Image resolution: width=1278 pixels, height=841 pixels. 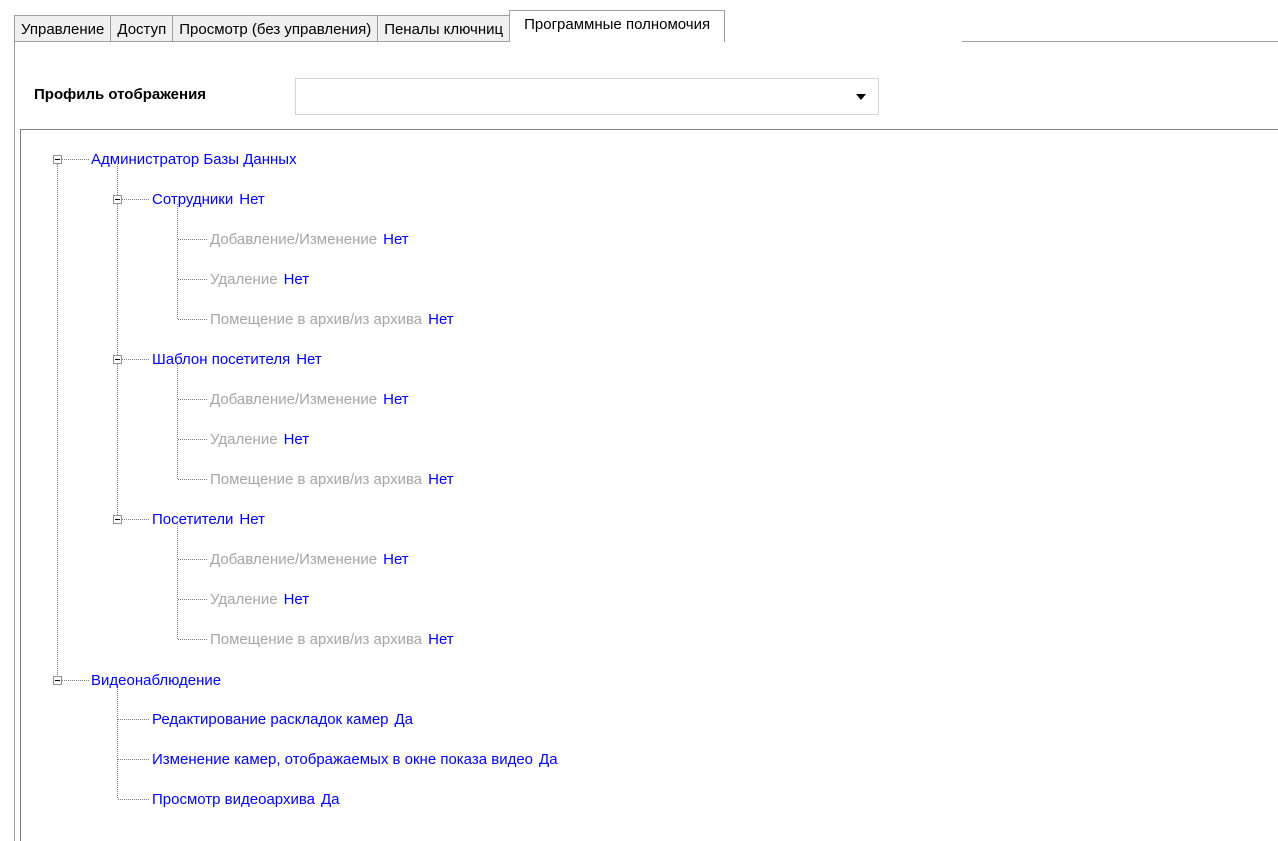 I want to click on tree-node-employees: Сотрудники Нет, so click(x=208, y=200).